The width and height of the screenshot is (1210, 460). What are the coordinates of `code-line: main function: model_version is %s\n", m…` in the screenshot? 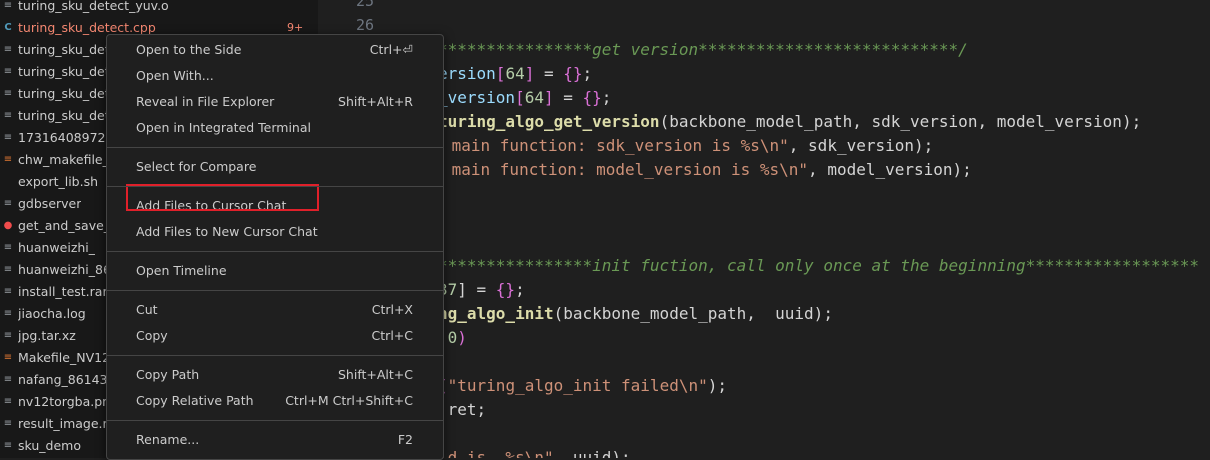 It's located at (707, 170).